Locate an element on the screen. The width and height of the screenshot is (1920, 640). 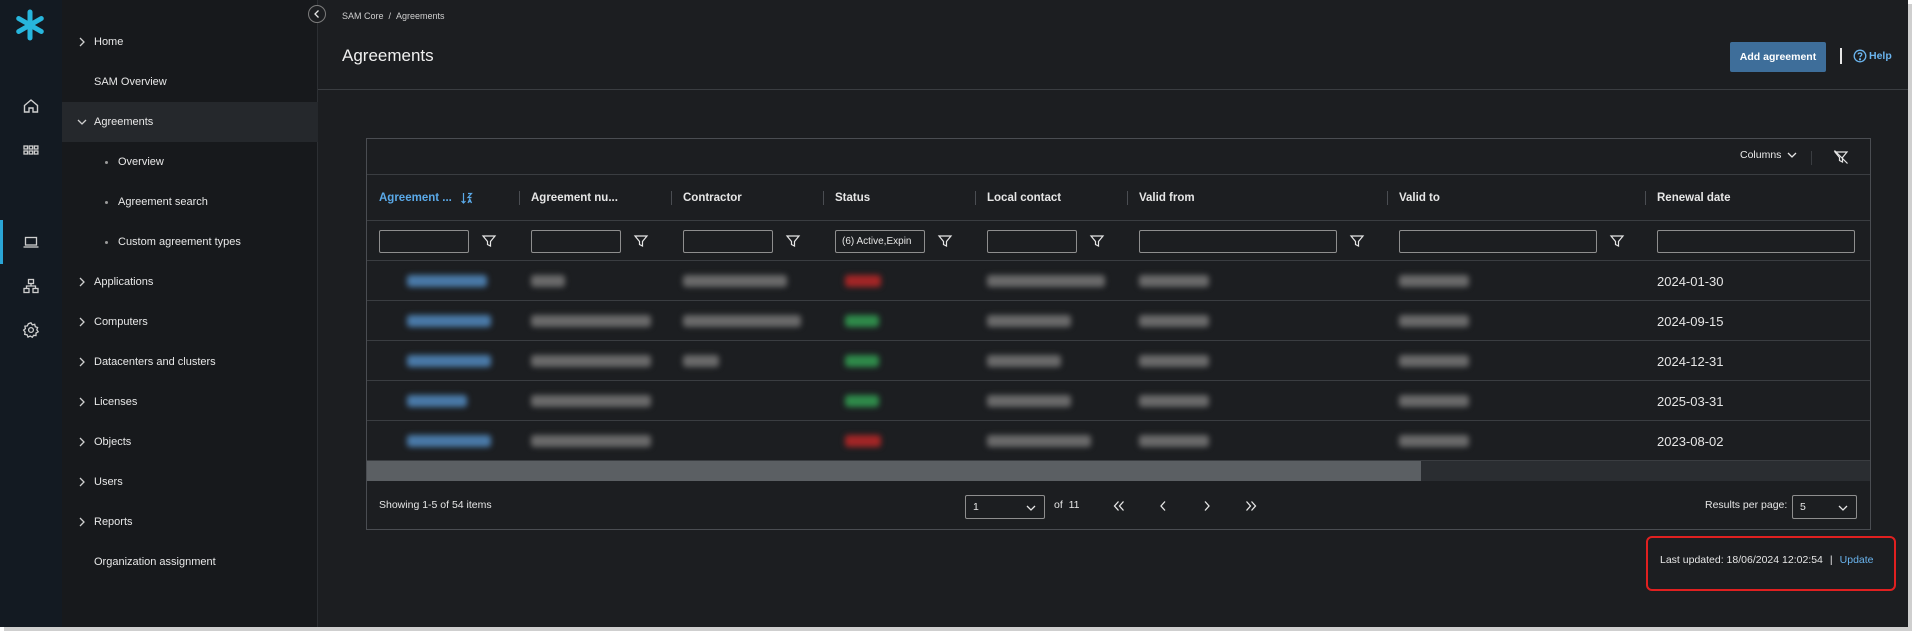
help-link: Help is located at coordinates (1872, 56).